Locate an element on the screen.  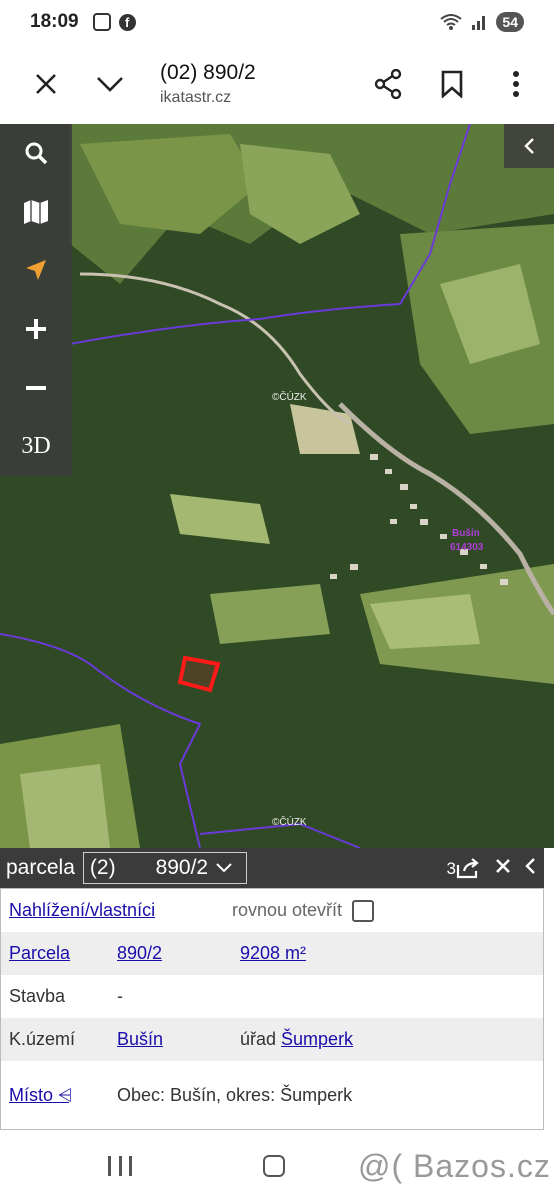
battery-icon: 54 is located at coordinates (510, 22).